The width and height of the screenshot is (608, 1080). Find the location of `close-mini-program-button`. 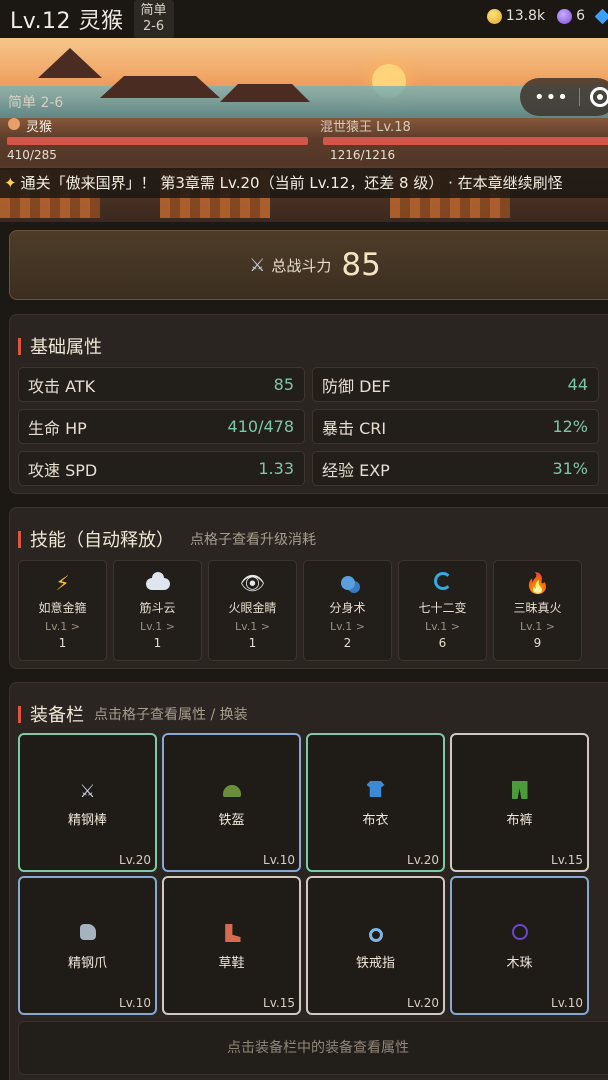

close-mini-program-button is located at coordinates (598, 97).